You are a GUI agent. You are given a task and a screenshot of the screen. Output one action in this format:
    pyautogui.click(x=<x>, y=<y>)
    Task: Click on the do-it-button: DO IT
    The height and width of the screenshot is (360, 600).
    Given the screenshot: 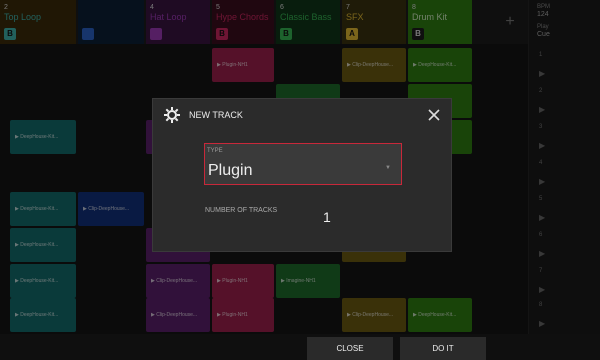 What is the action you would take?
    pyautogui.click(x=443, y=348)
    